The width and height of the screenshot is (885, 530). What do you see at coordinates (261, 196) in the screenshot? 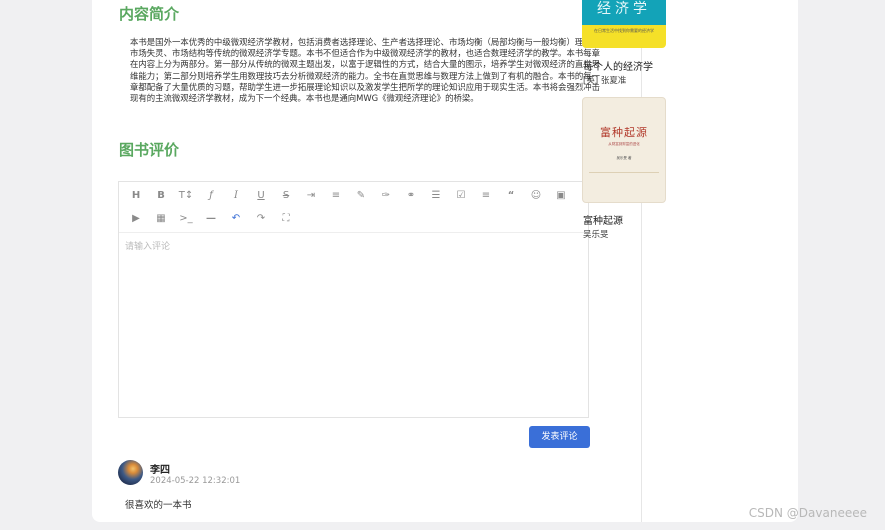
I see `underline-icon: U` at bounding box center [261, 196].